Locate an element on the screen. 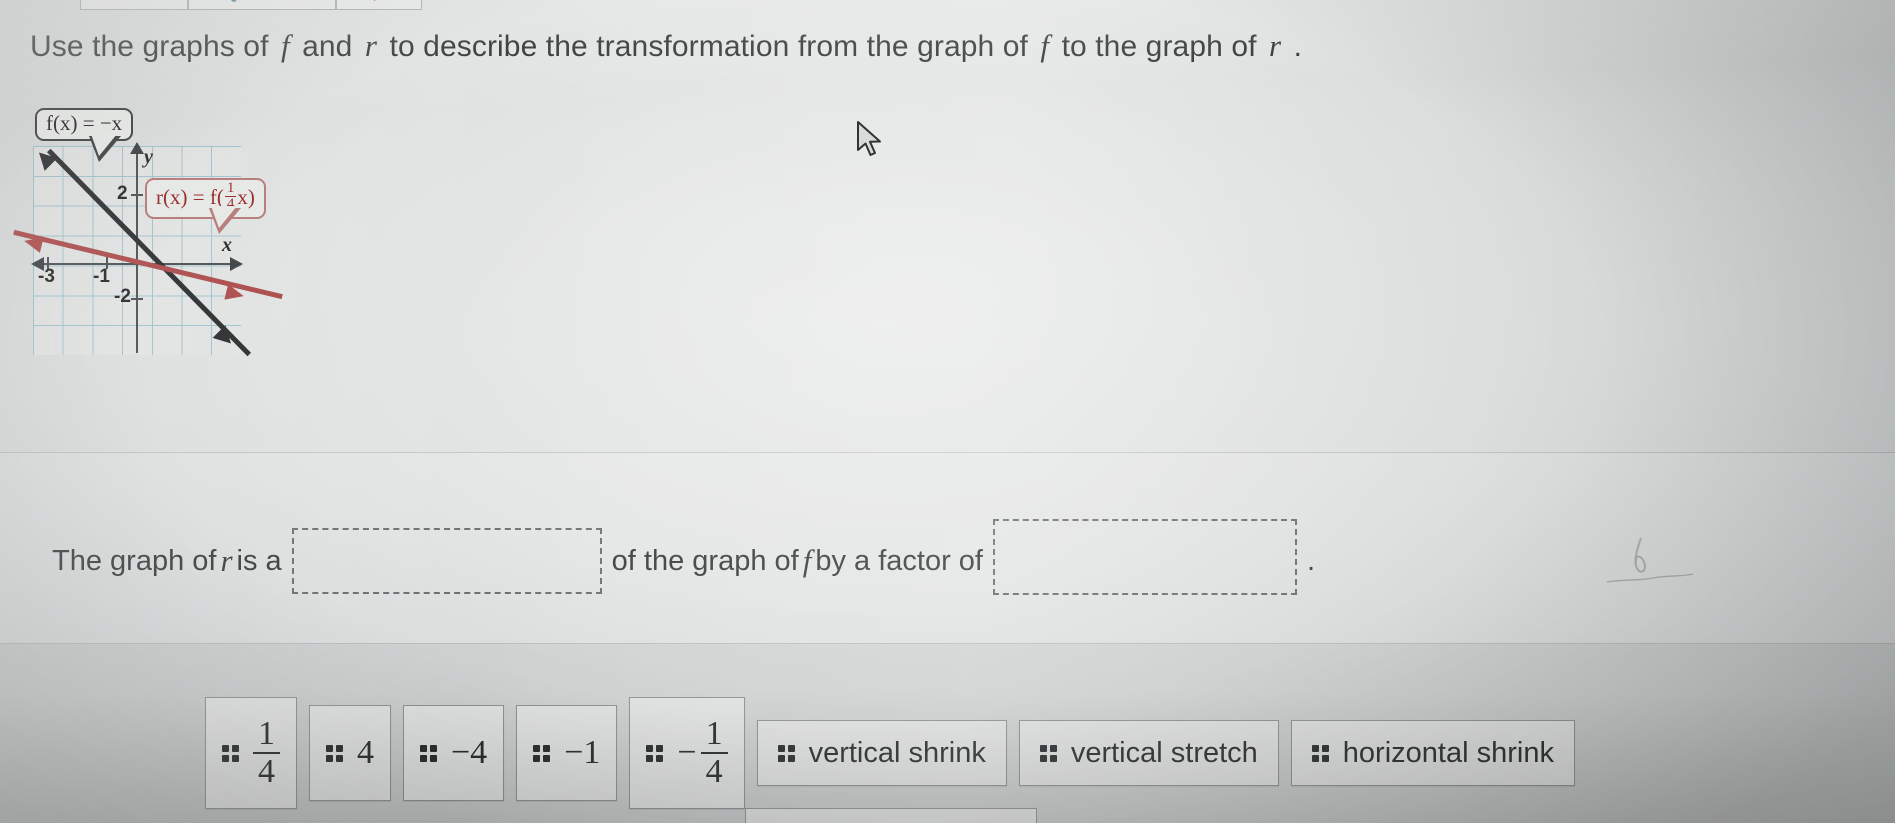  prompt-var-r-2: r is located at coordinates (1275, 45).